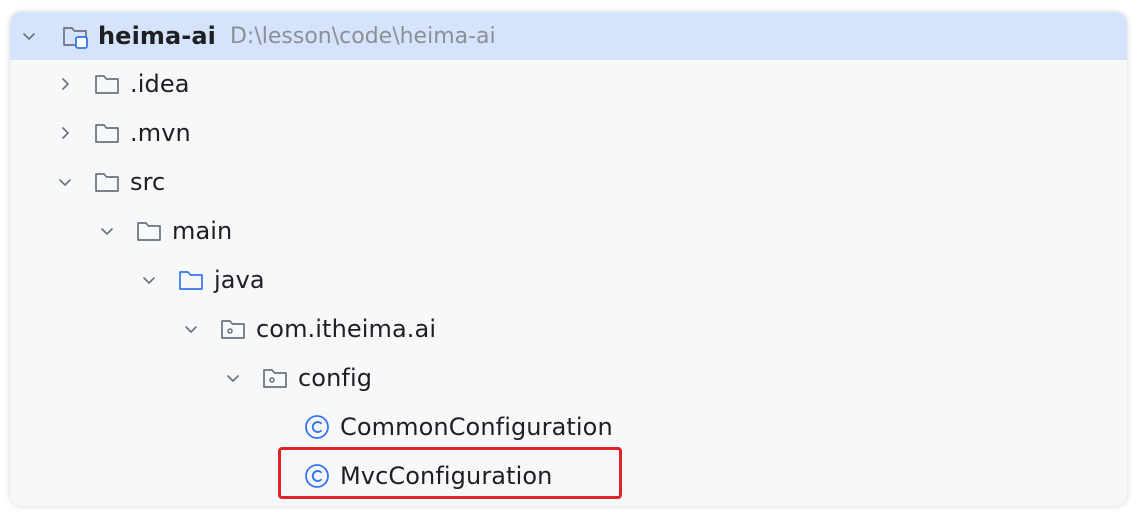 The height and width of the screenshot is (512, 1139). I want to click on tree-item-label: .idea, so click(160, 84).